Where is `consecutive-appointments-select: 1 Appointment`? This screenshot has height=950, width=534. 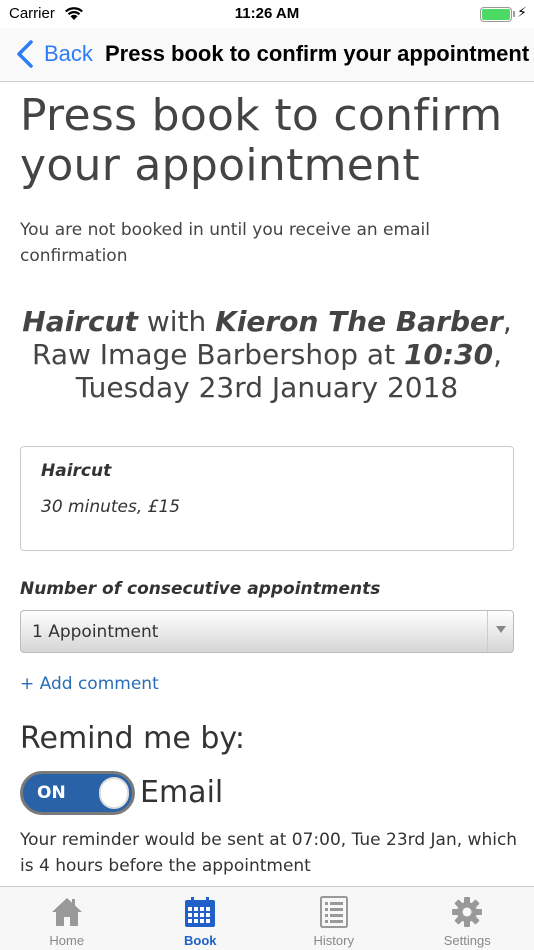
consecutive-appointments-select: 1 Appointment is located at coordinates (267, 631).